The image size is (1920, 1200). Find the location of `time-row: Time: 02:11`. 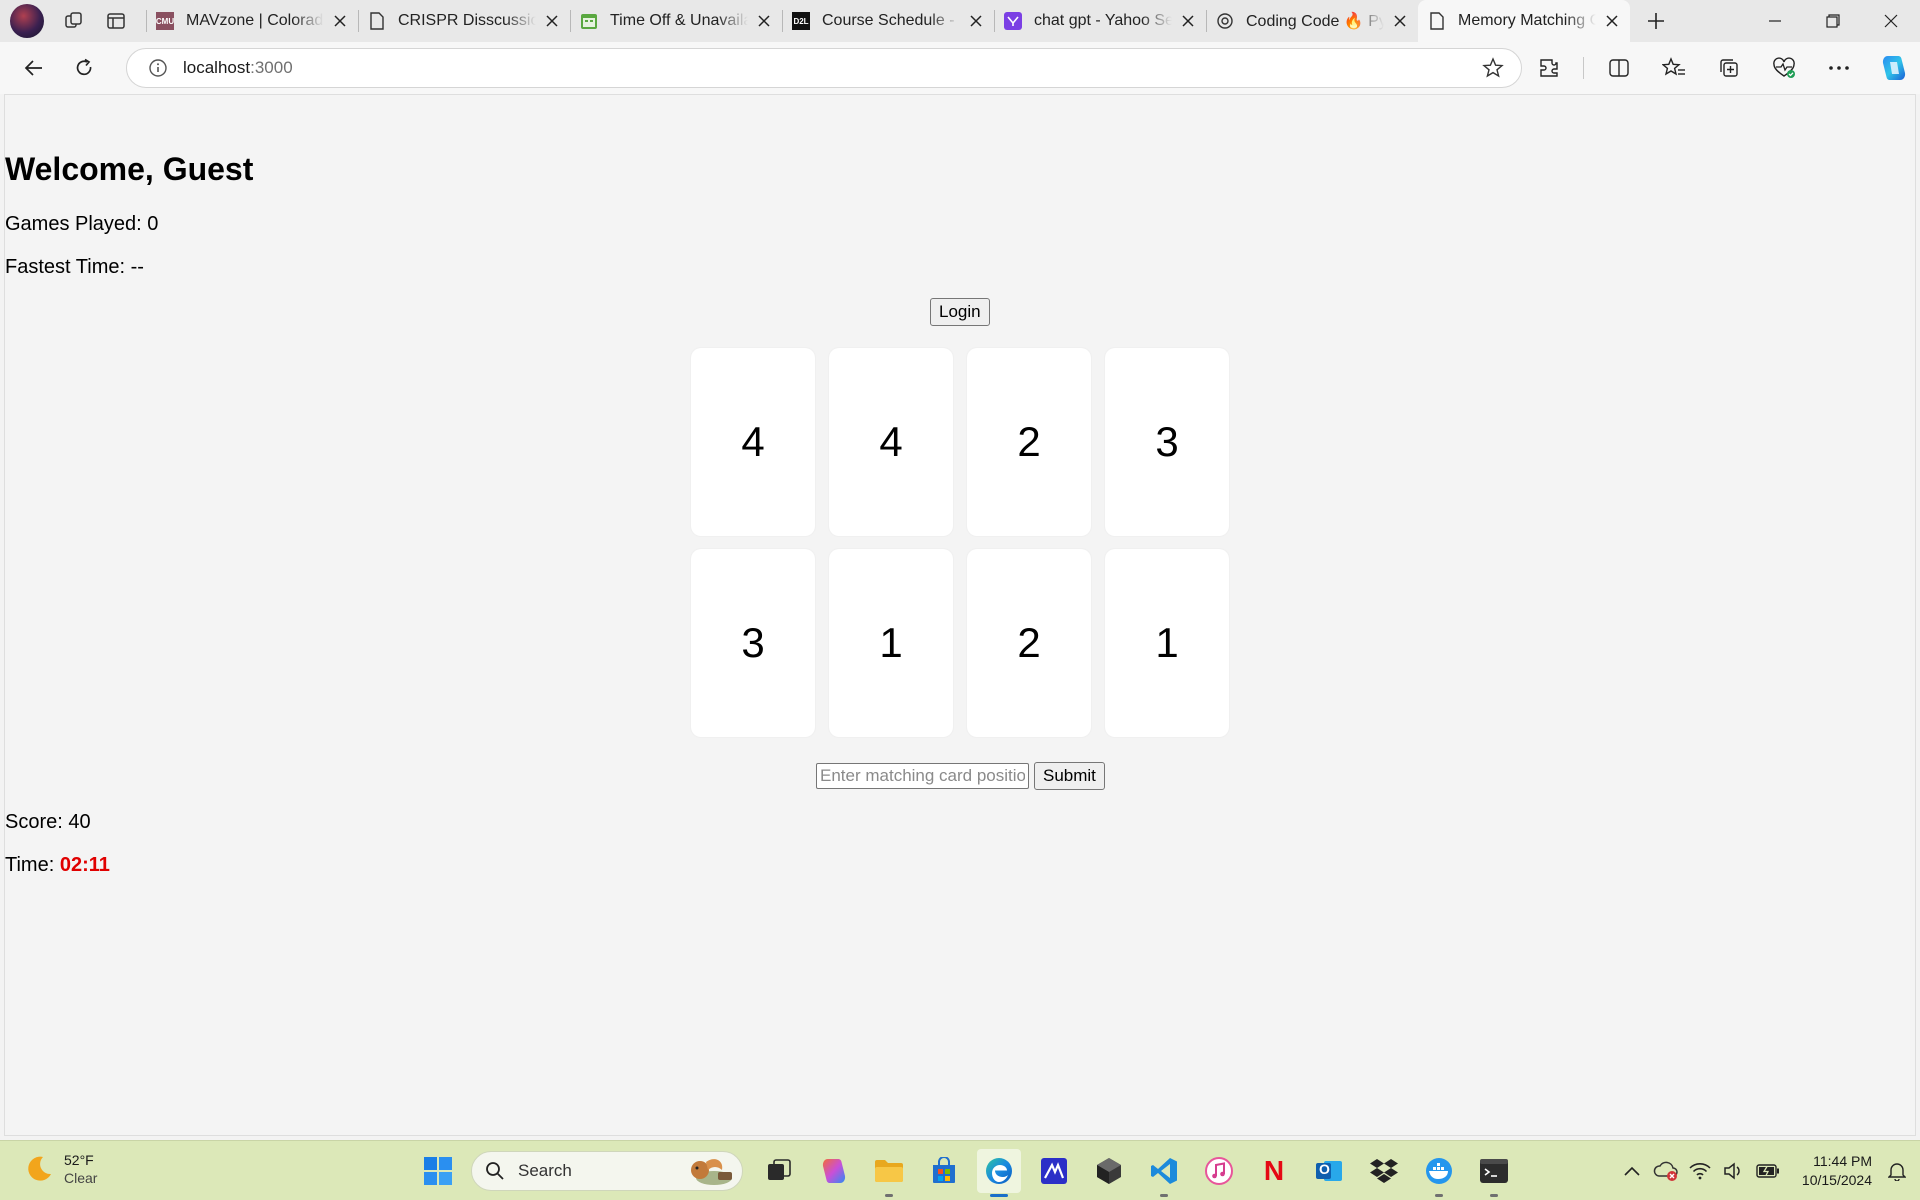

time-row: Time: 02:11 is located at coordinates (960, 865).